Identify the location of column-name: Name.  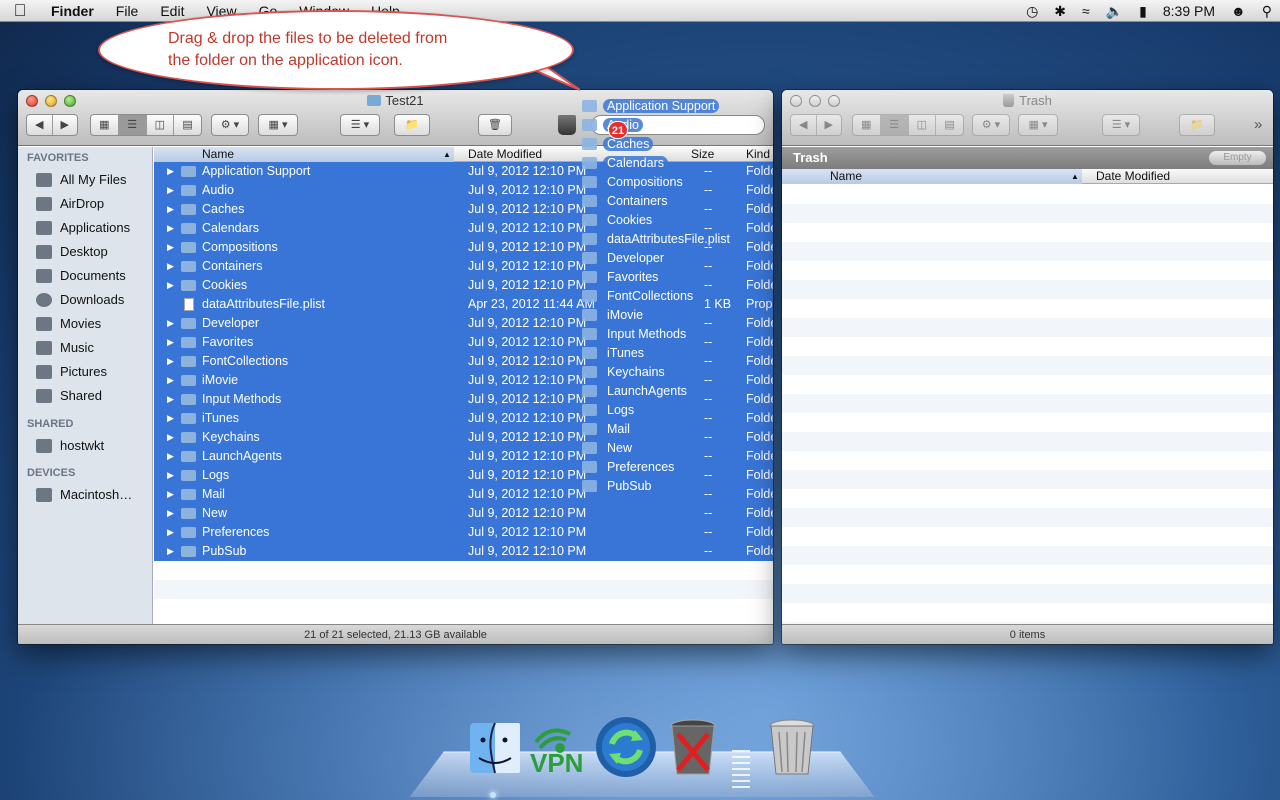
(218, 154).